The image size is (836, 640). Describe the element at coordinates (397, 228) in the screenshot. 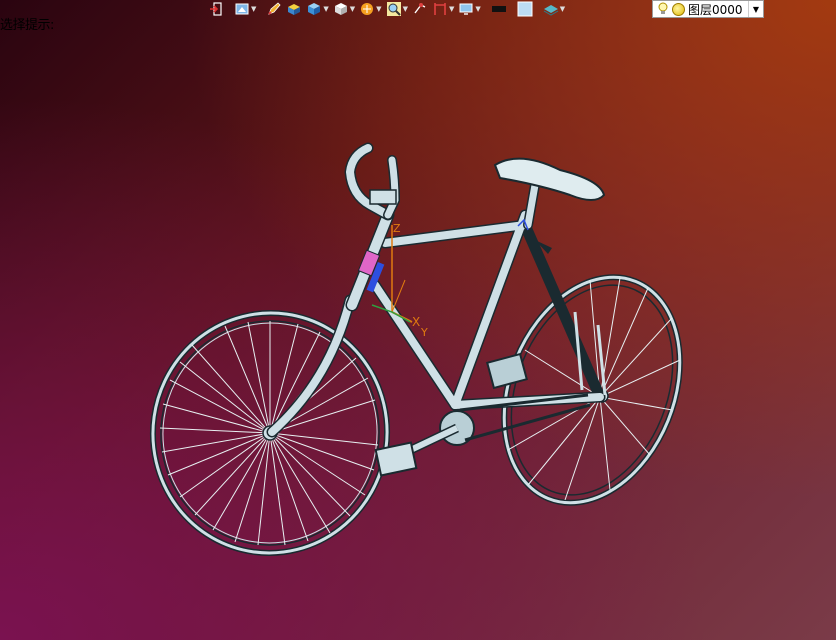

I see `axis-z-label: Z` at that location.